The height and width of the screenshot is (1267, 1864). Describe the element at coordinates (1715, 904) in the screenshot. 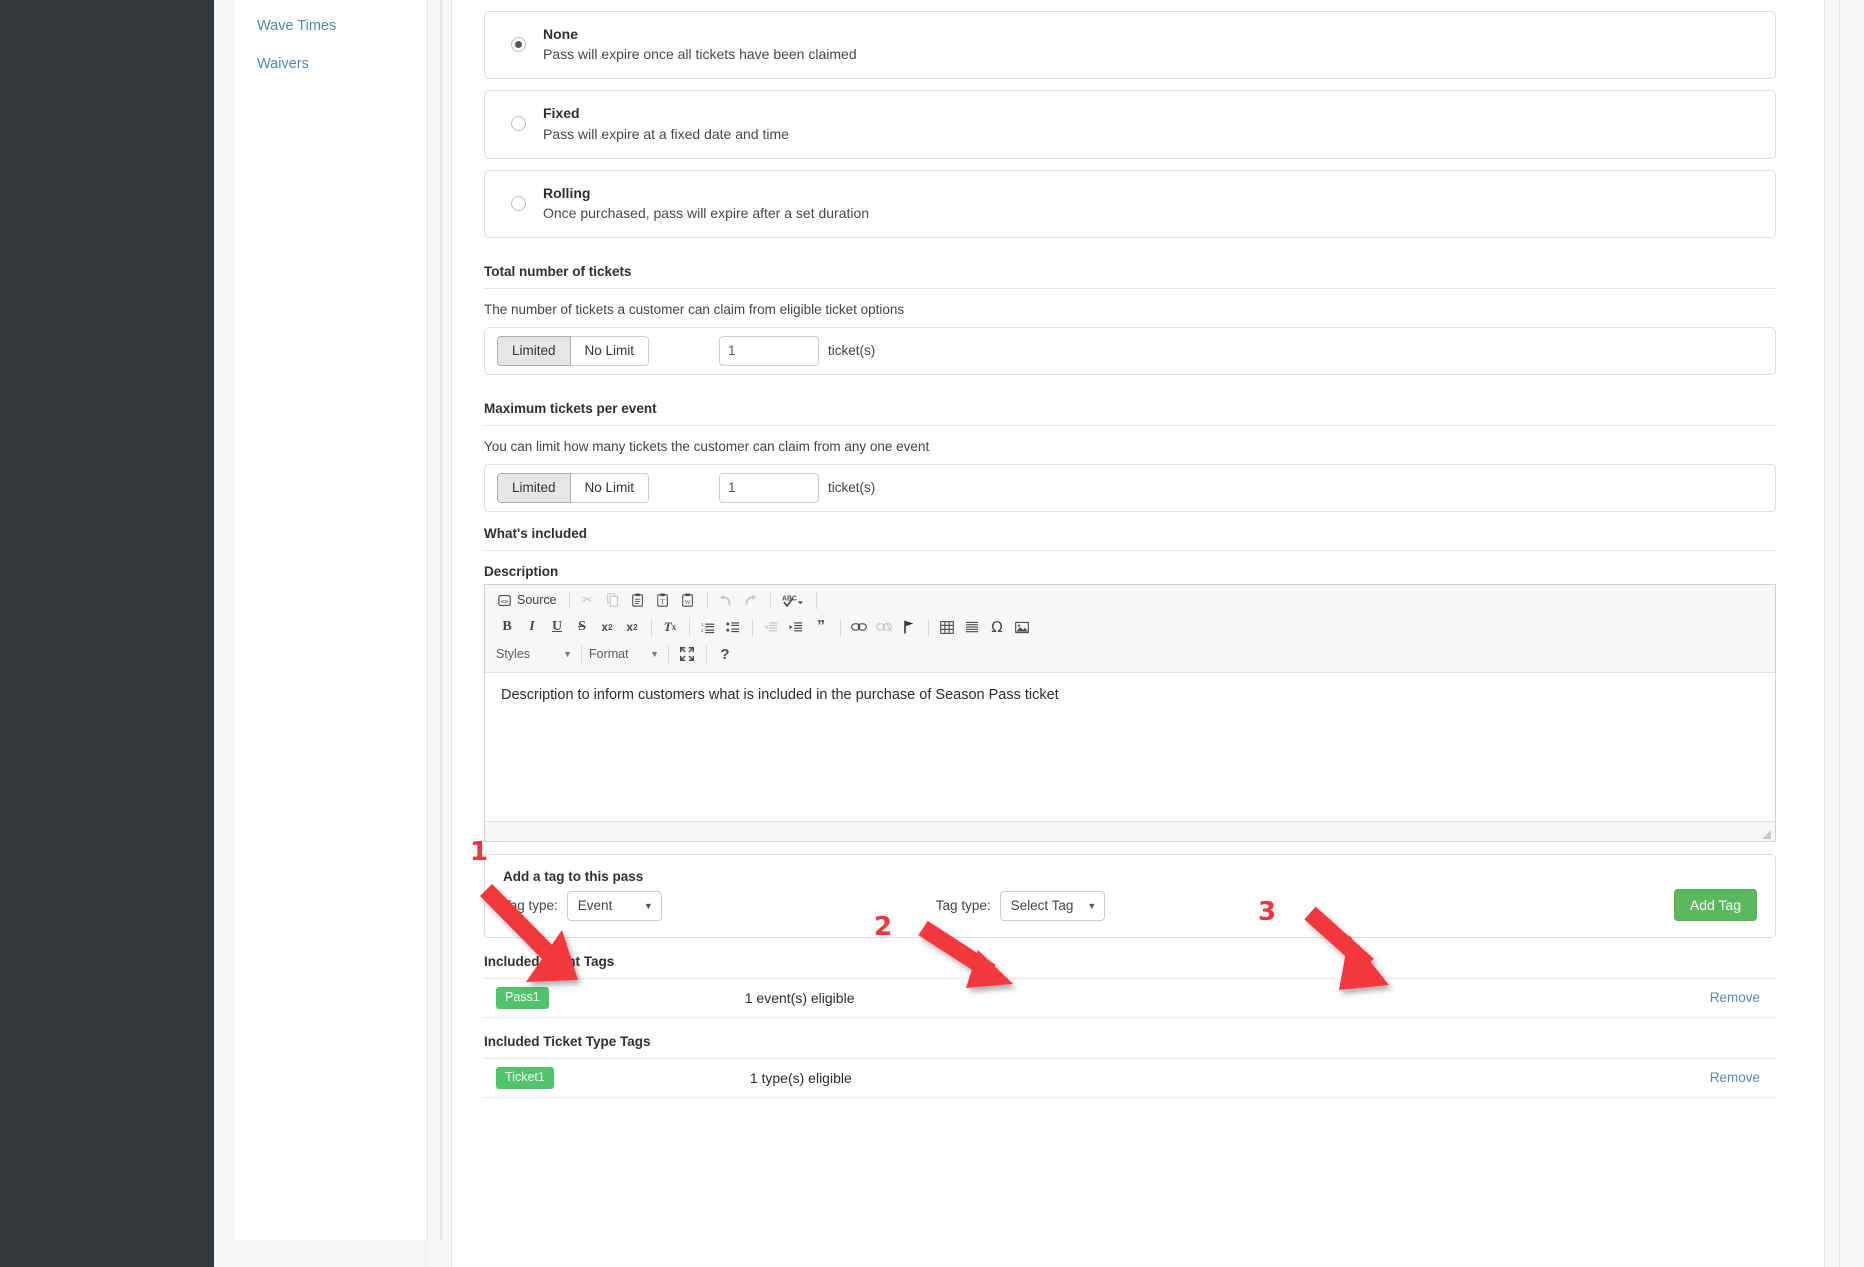

I see `add-tag-button: Add Tag` at that location.